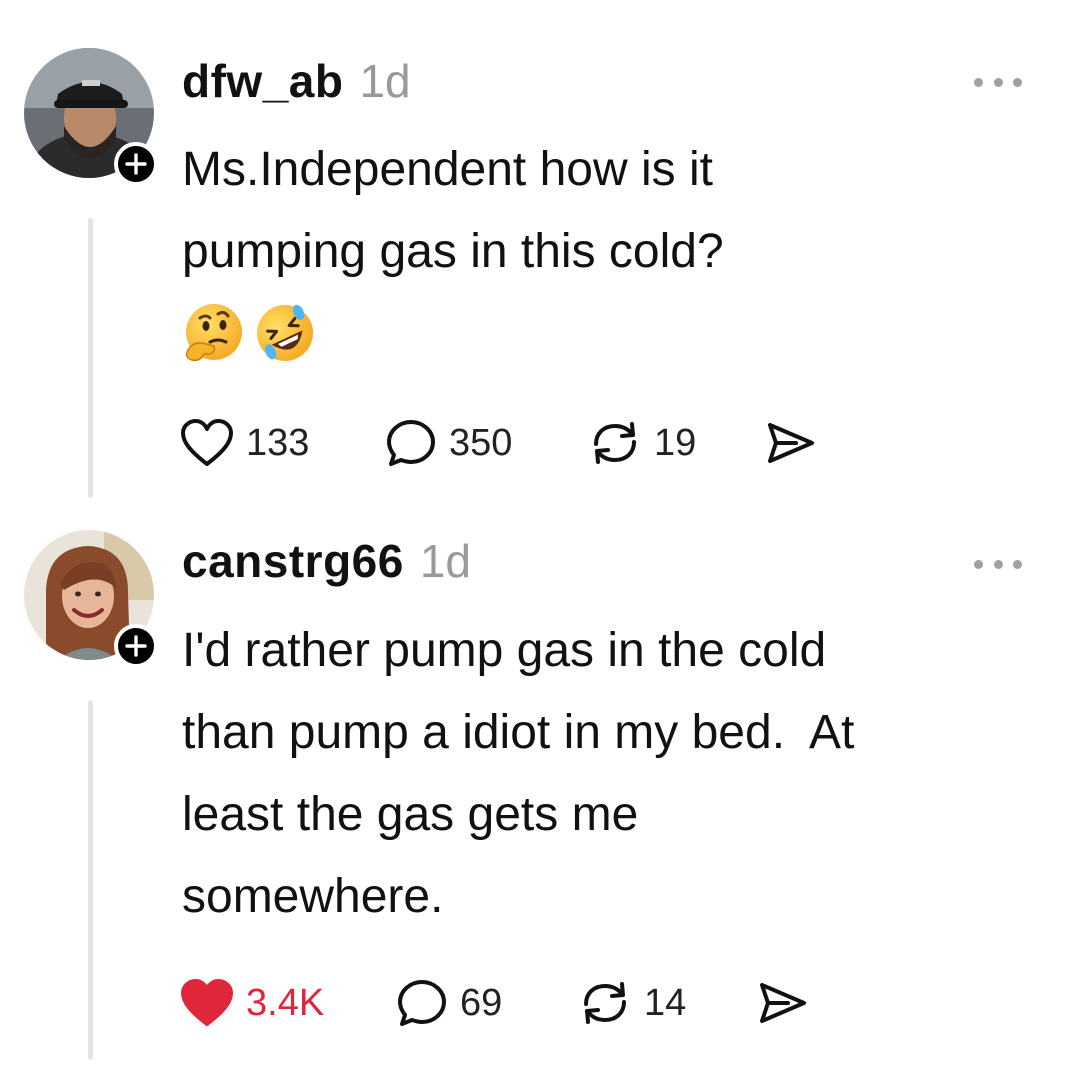 The width and height of the screenshot is (1080, 1075). What do you see at coordinates (313, 896) in the screenshot?
I see `post-text-line: somewhere.` at bounding box center [313, 896].